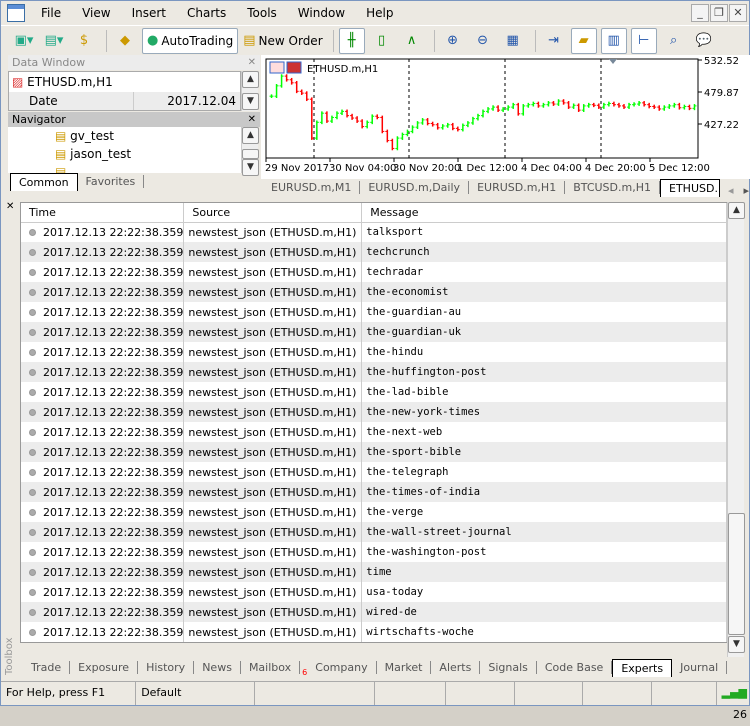  I want to click on column-time: Time, so click(103, 213).